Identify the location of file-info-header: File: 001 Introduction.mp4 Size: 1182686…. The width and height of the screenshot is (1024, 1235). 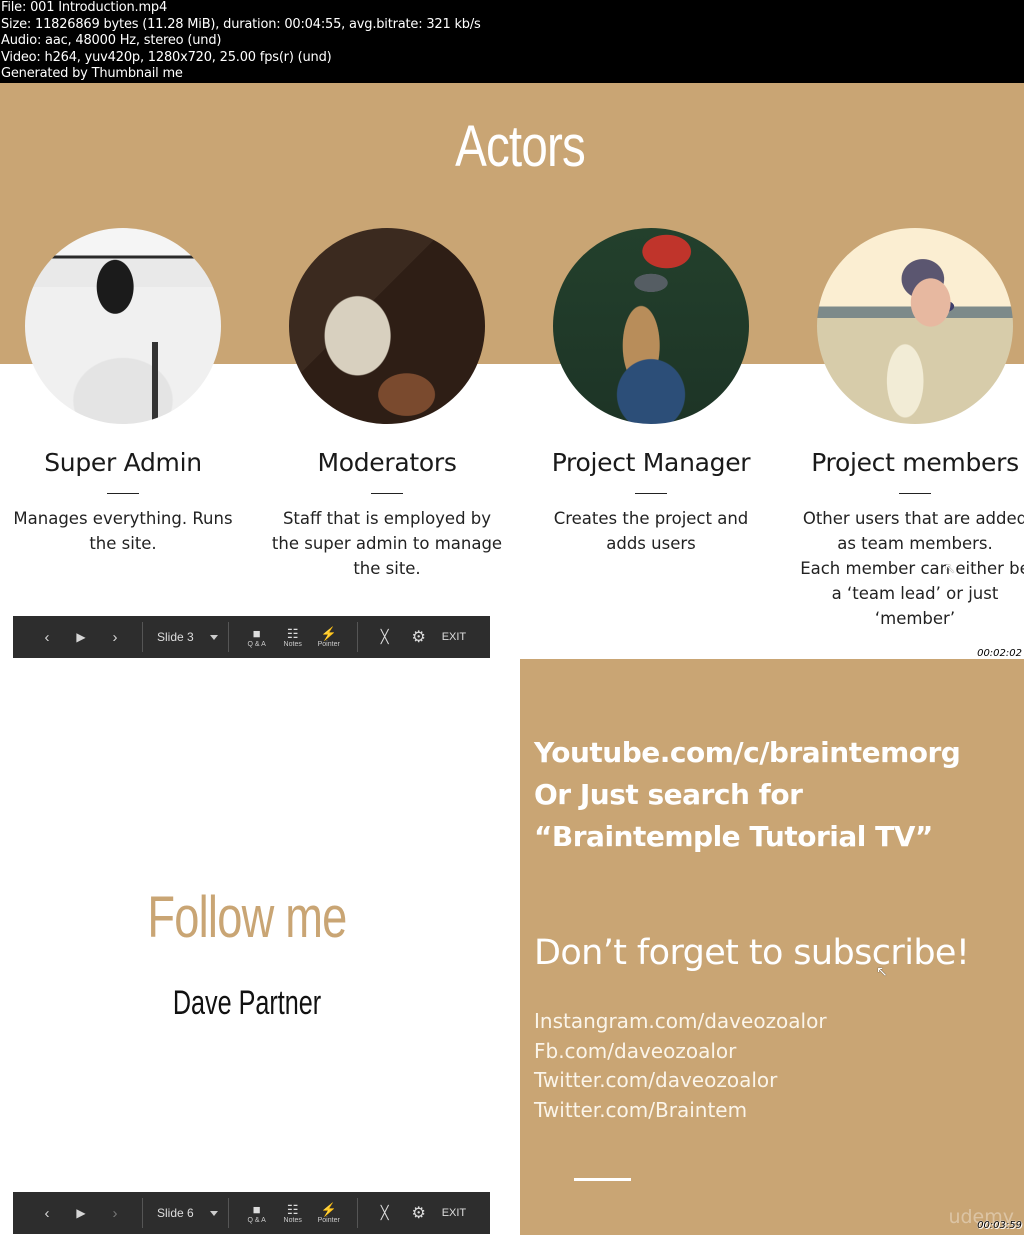
(512, 41).